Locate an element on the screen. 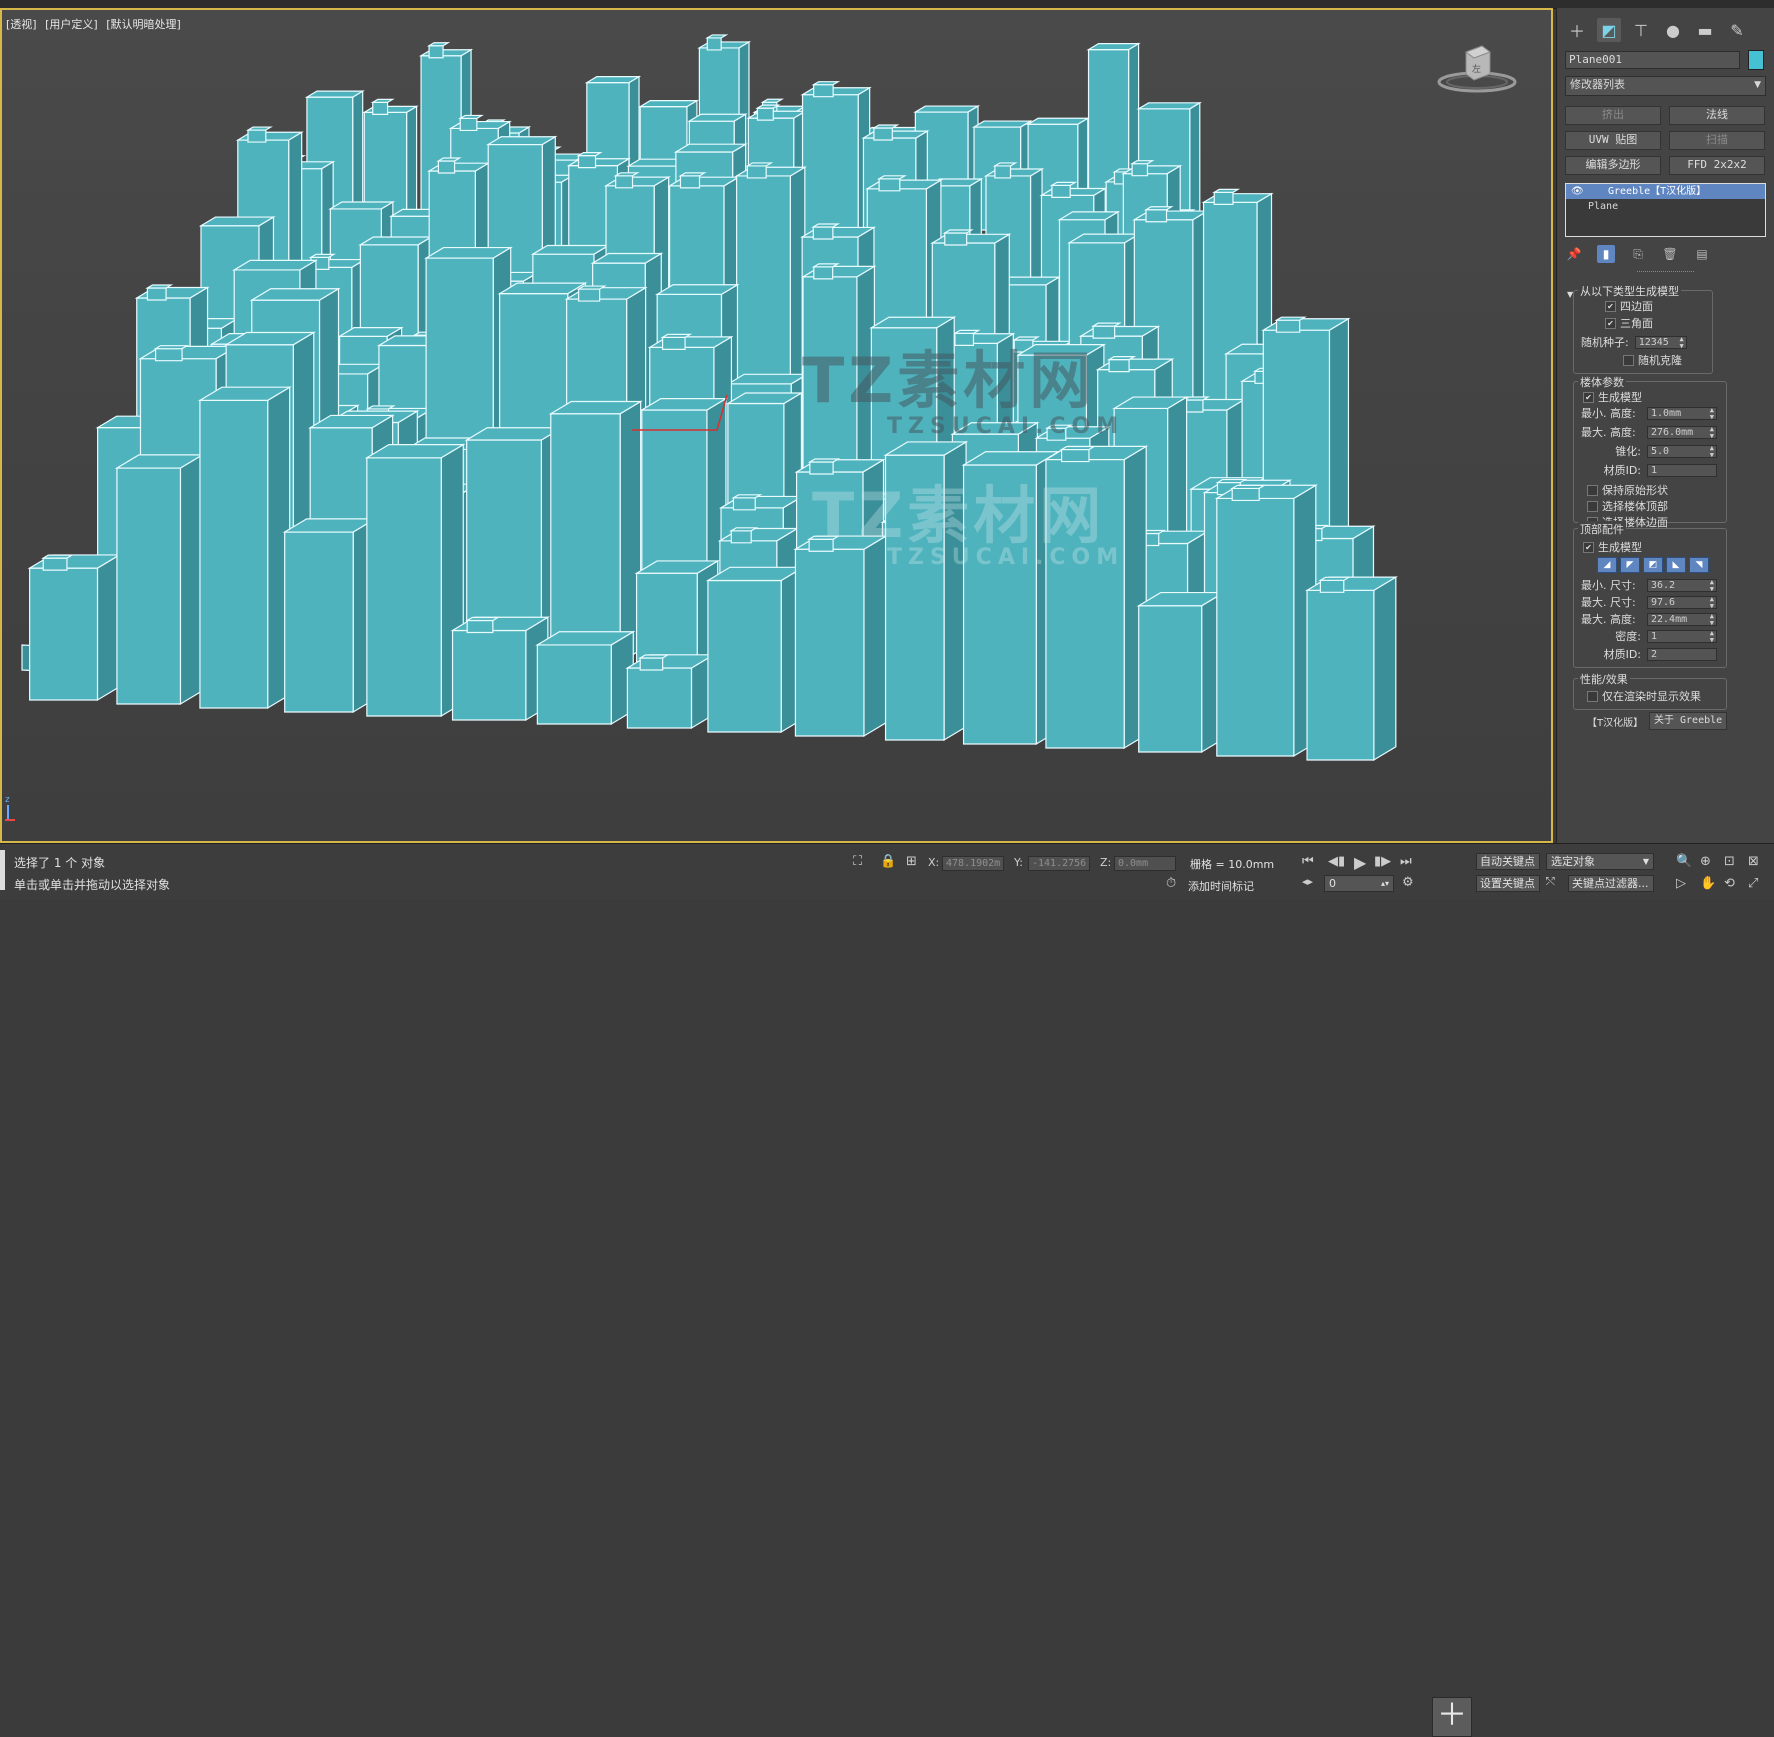 The width and height of the screenshot is (1774, 1737). keep-shape-row: 保持原始形状 is located at coordinates (1627, 490).